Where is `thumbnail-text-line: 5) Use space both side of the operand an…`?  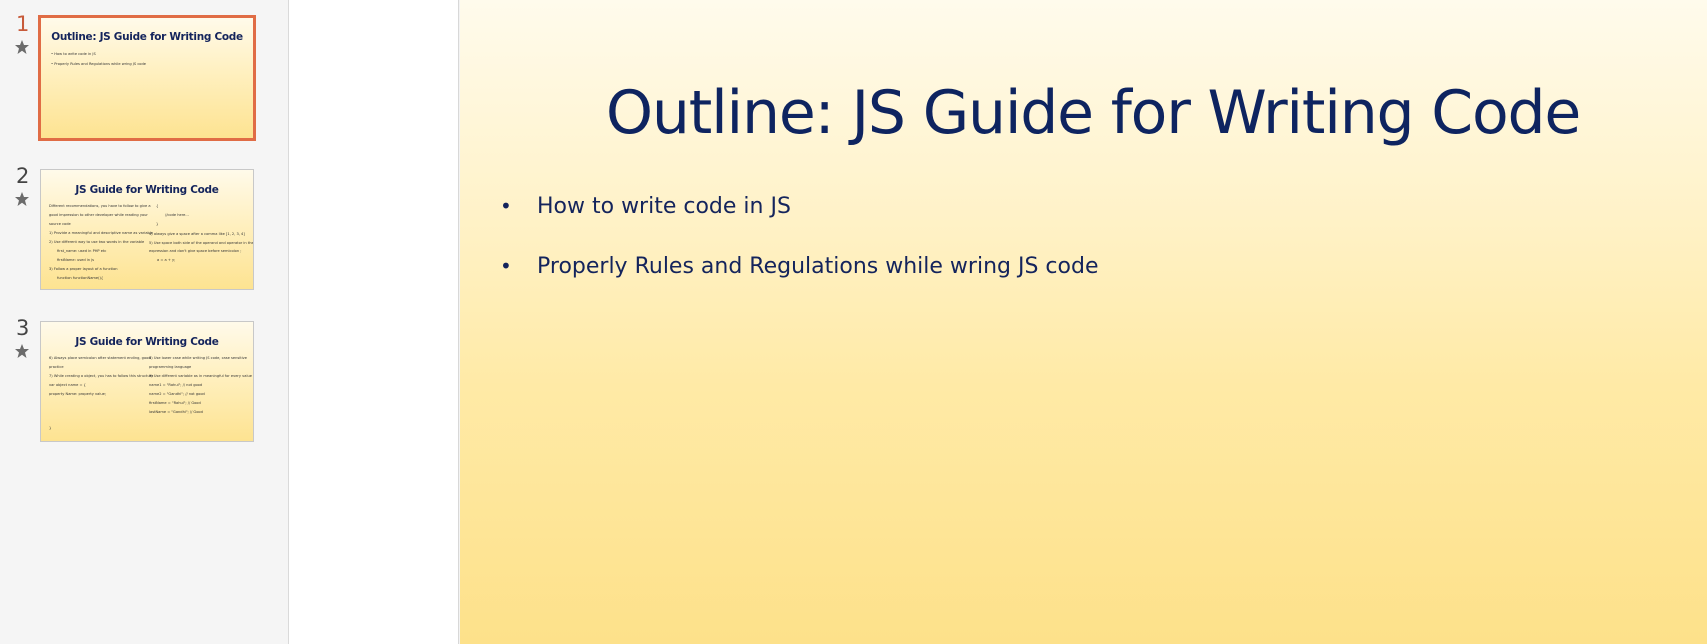 thumbnail-text-line: 5) Use space both side of the operand an… is located at coordinates (201, 243).